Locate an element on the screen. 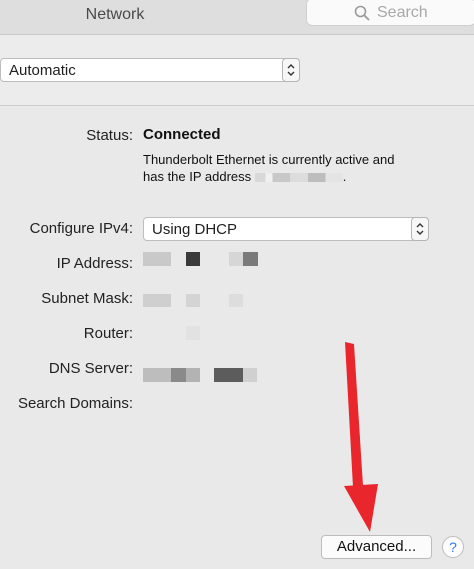 The width and height of the screenshot is (474, 569). redacted-router-value is located at coordinates (193, 333).